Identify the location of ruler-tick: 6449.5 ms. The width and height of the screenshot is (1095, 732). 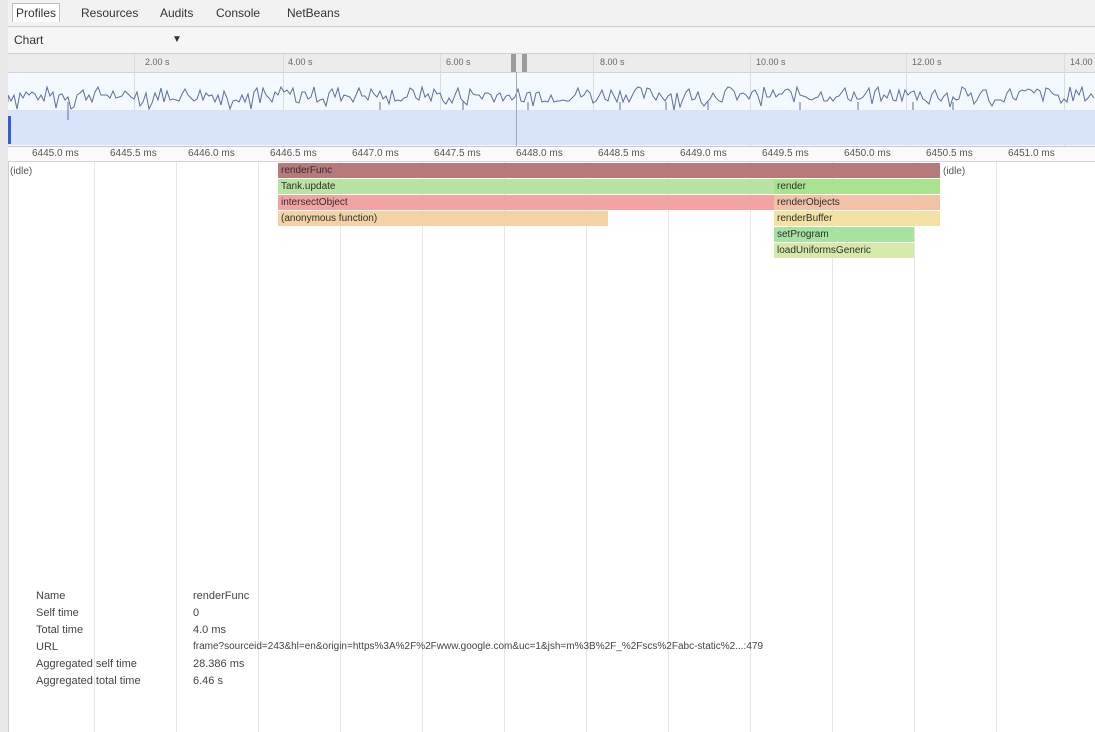
(785, 153).